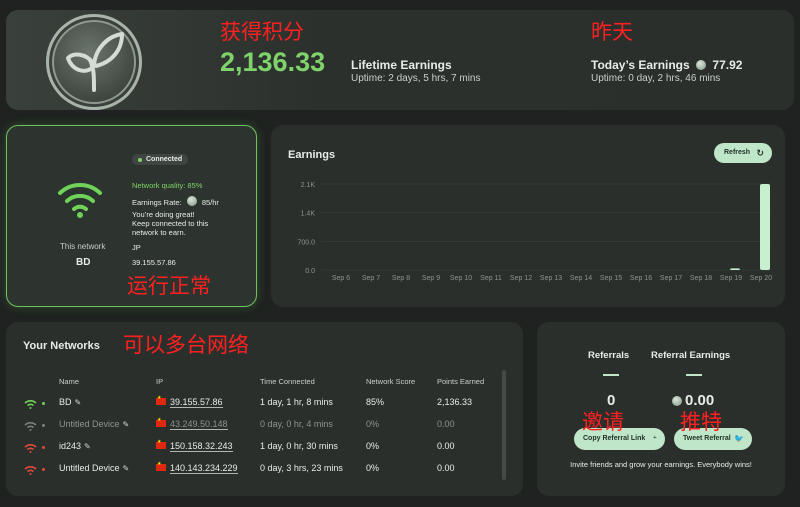  Describe the element at coordinates (167, 185) in the screenshot. I see `network-quality: Network quality: 85%` at that location.